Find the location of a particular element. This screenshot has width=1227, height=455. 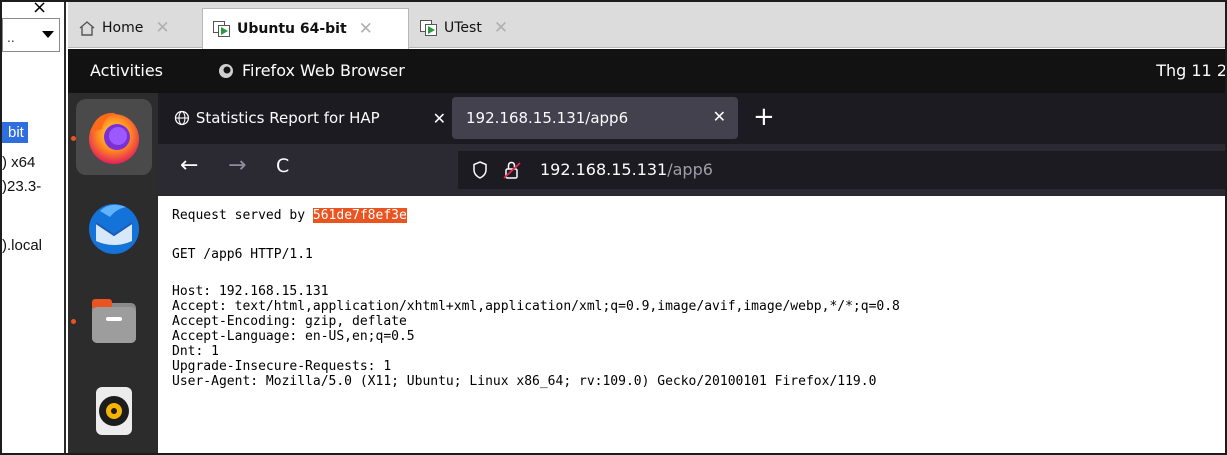

header-line: Upgrade-Insecure-Requests: 1 is located at coordinates (282, 366).